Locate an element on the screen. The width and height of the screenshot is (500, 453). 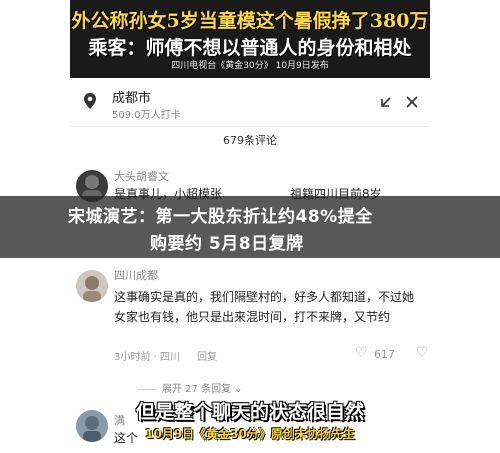
comment-time-location: 3小时前 · 四川 is located at coordinates (147, 357).